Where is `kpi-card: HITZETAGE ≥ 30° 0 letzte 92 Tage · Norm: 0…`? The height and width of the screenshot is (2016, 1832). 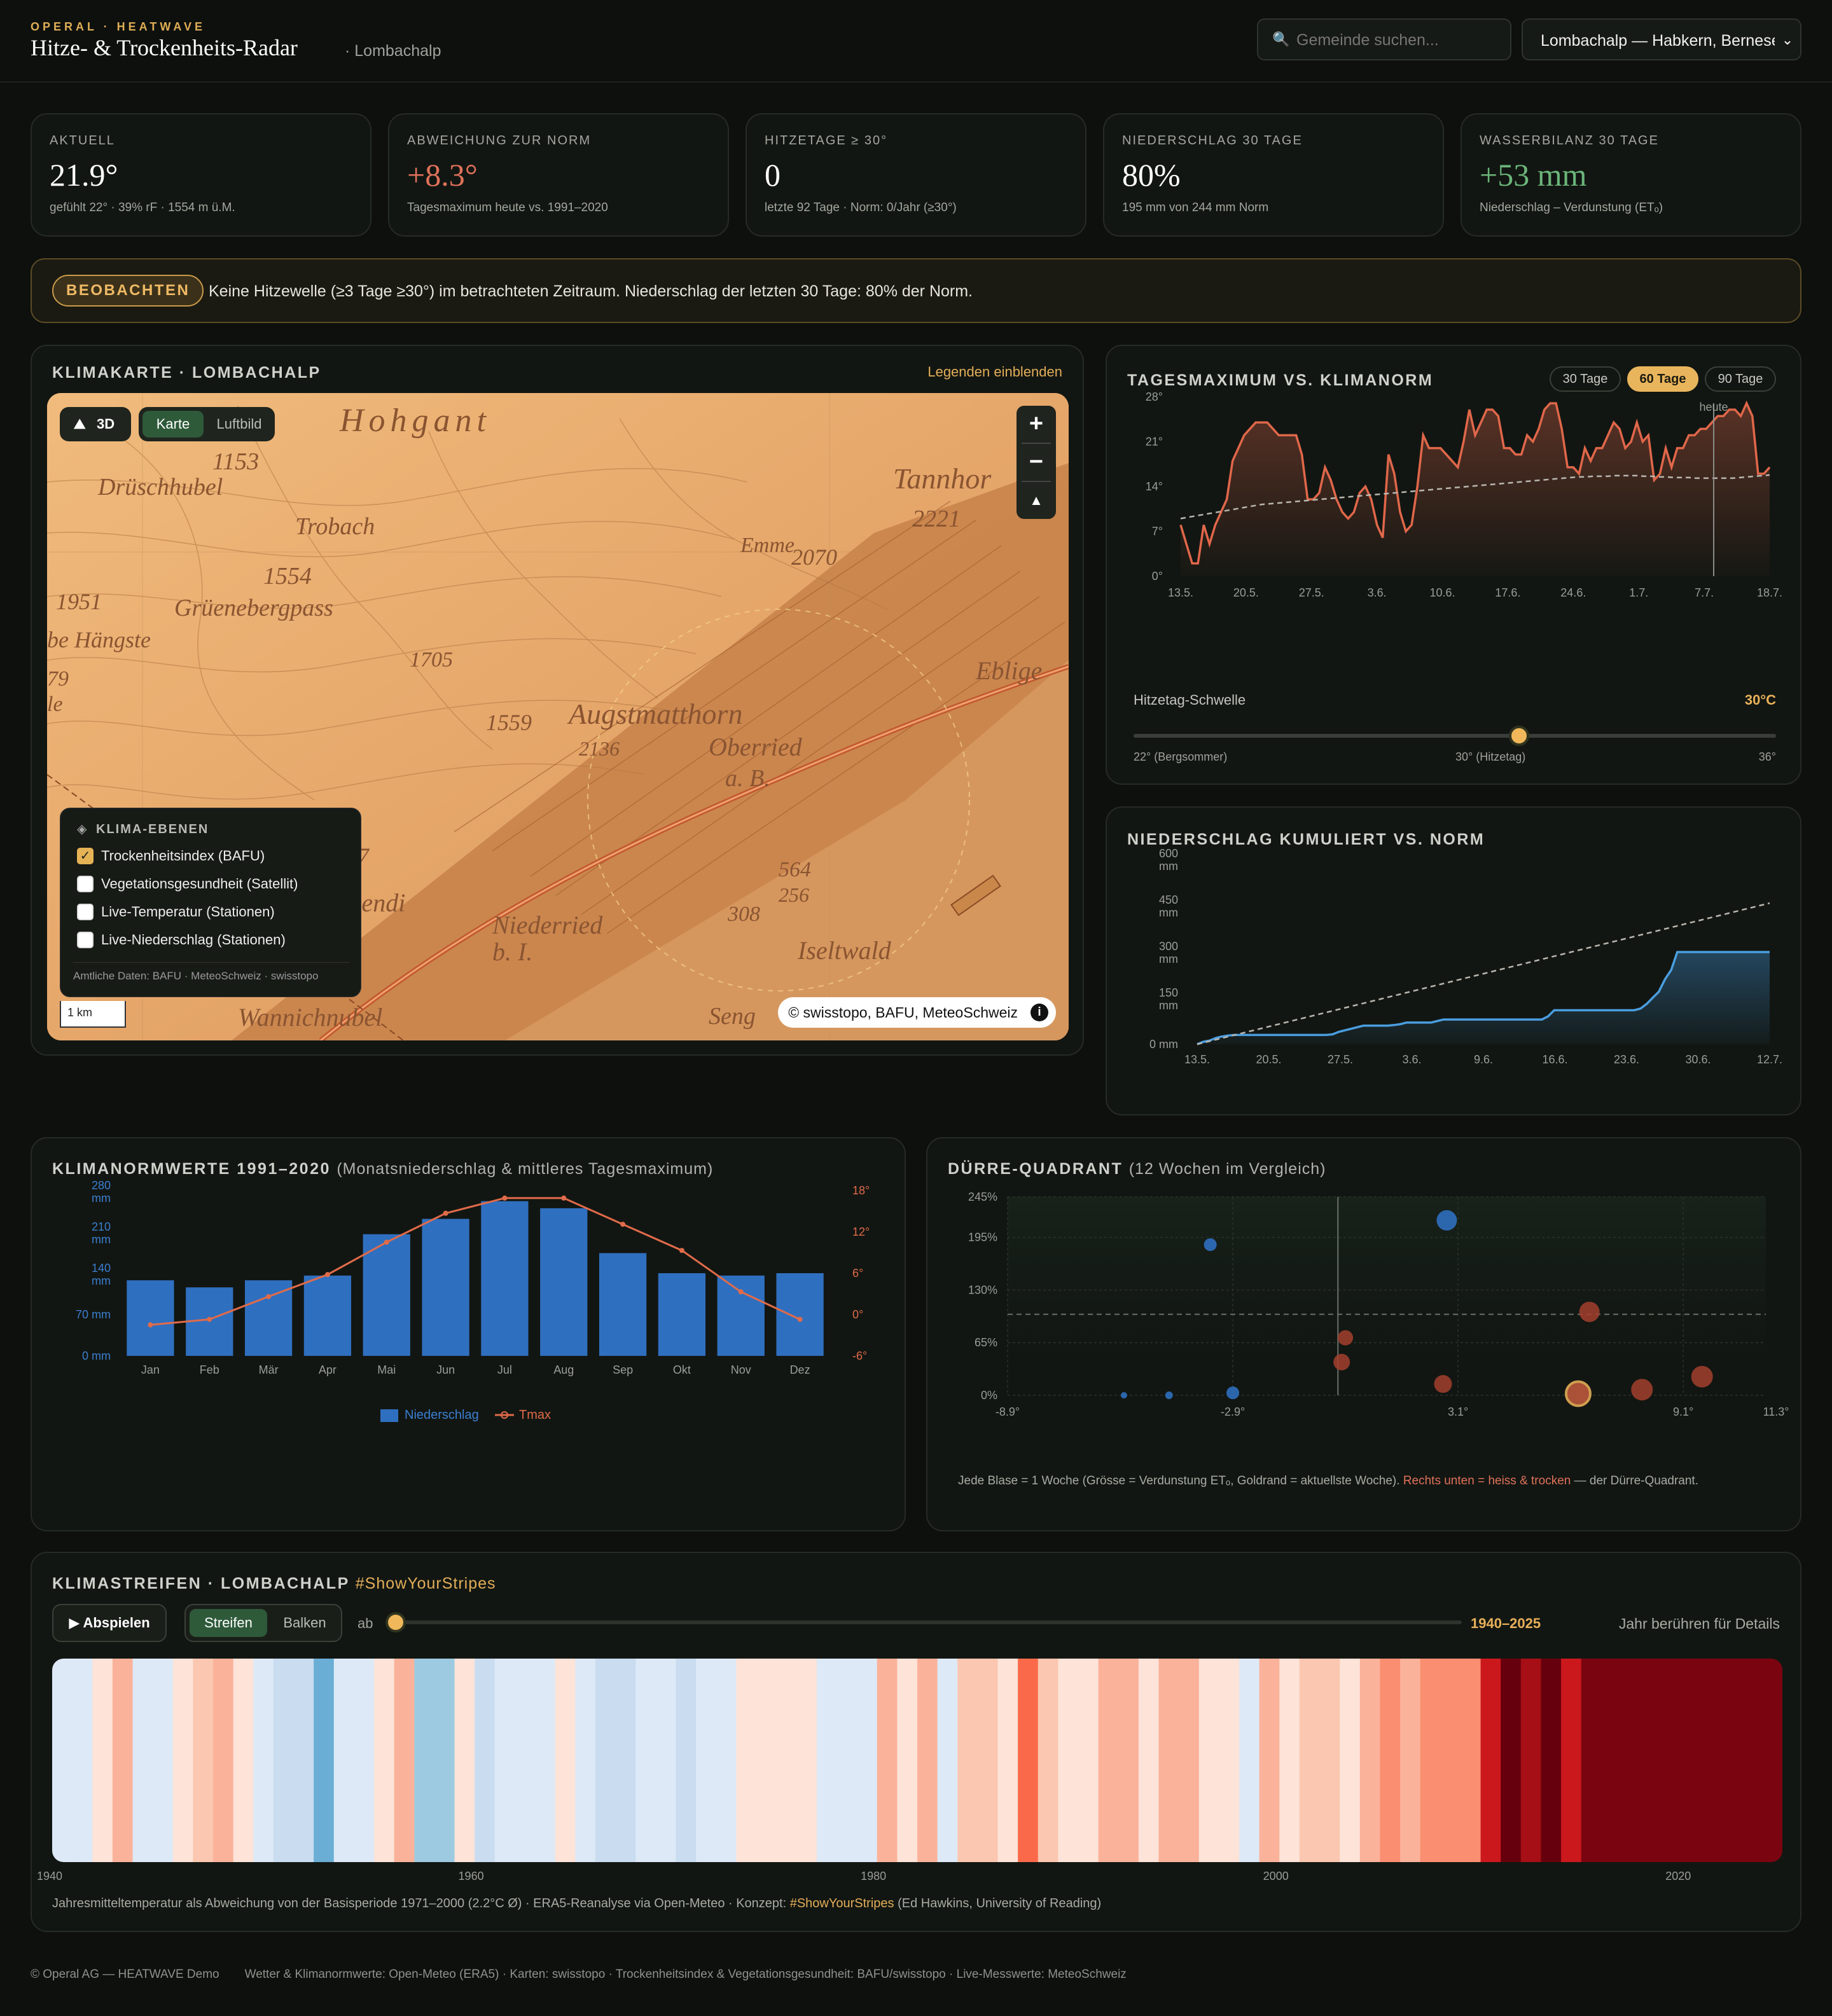 kpi-card: HITZETAGE ≥ 30° 0 letzte 92 Tage · Norm: 0… is located at coordinates (916, 175).